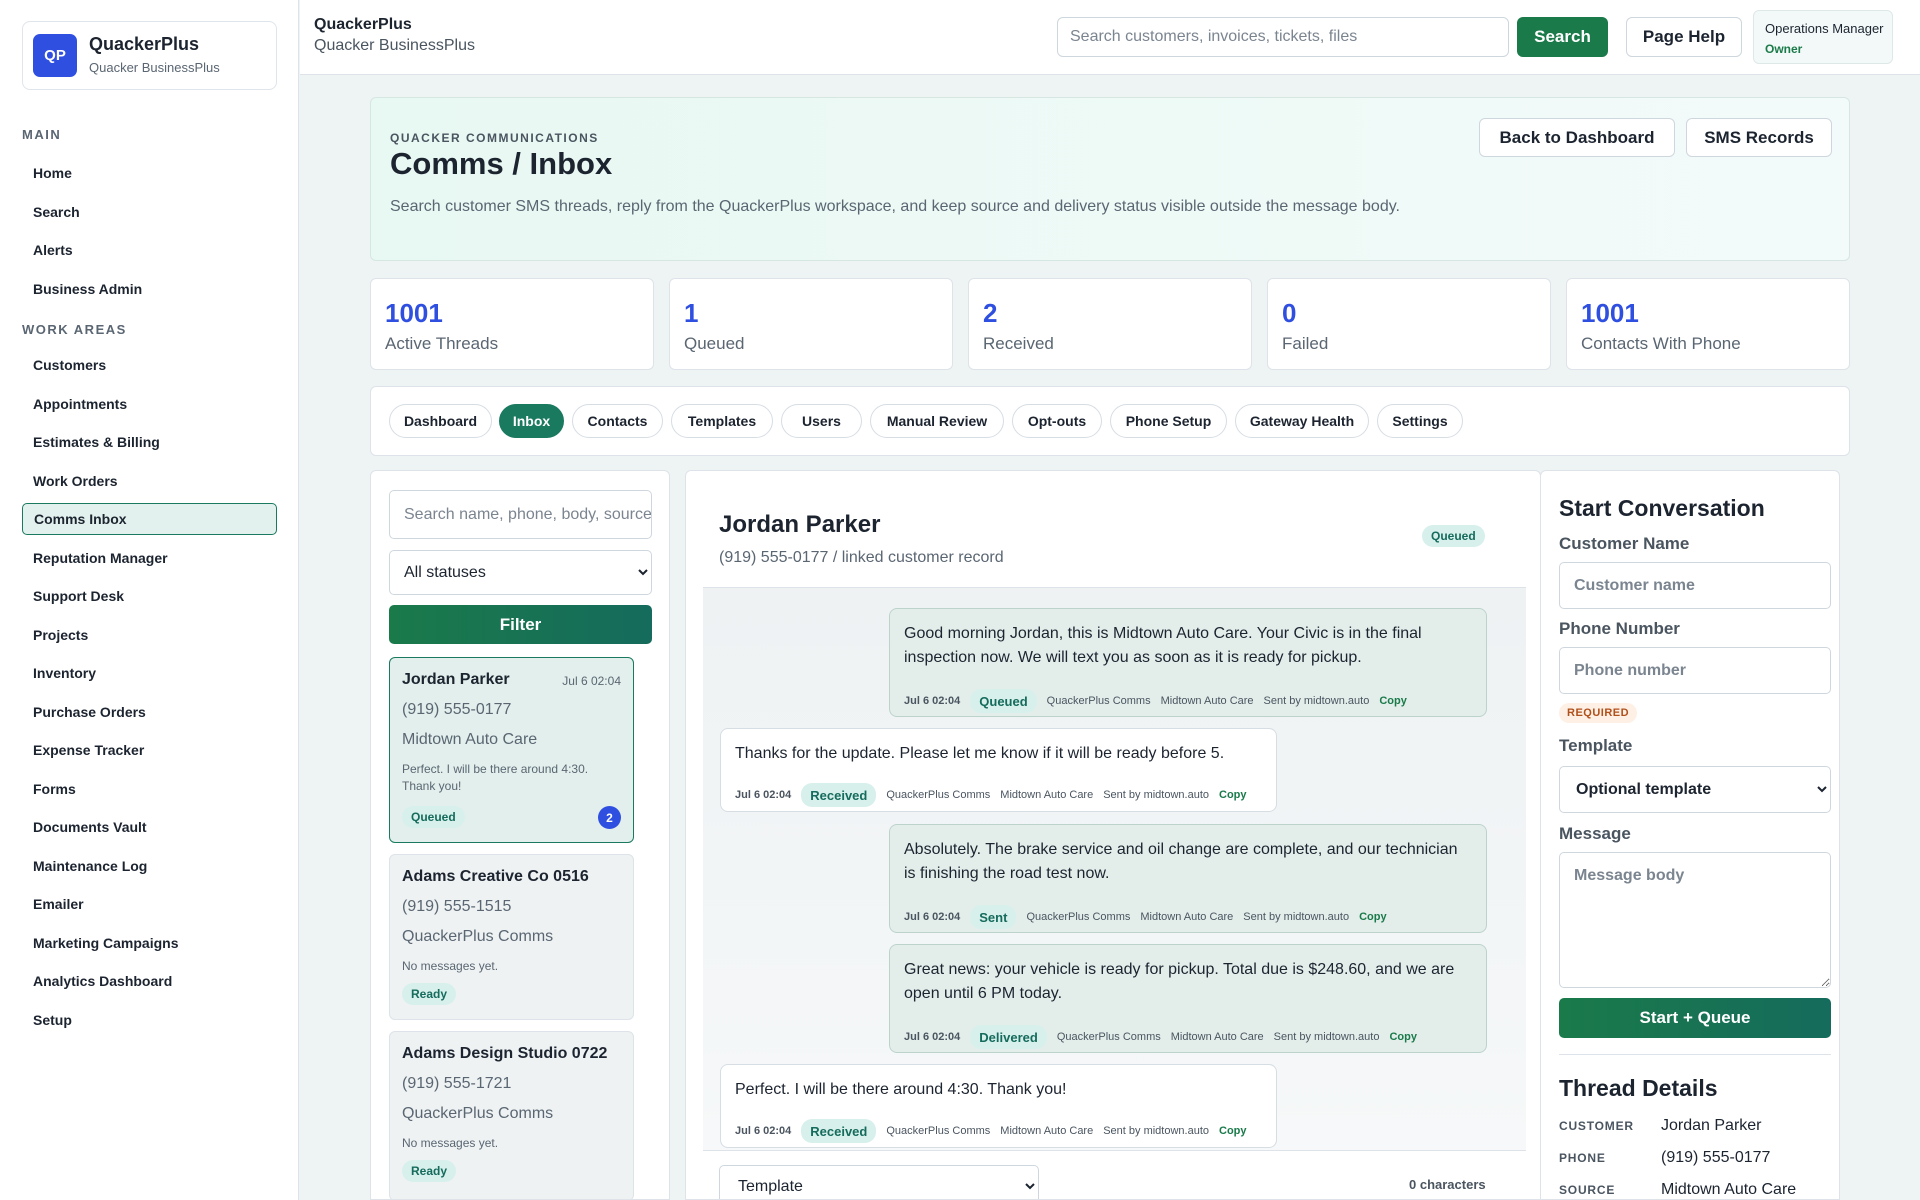 The width and height of the screenshot is (1920, 1200). I want to click on sidebar-item-appointments: Appointments, so click(149, 404).